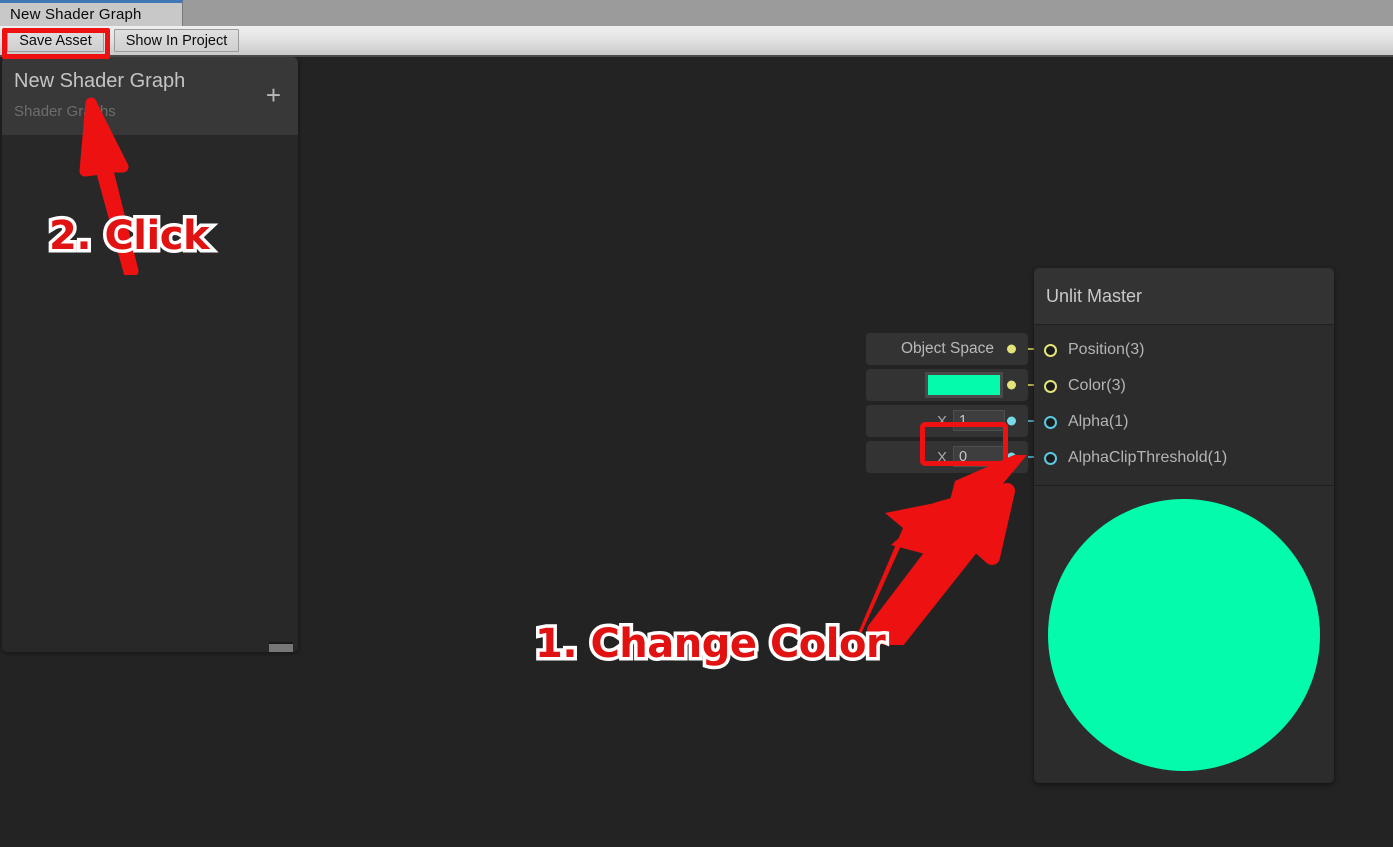 Image resolution: width=1393 pixels, height=847 pixels. Describe the element at coordinates (942, 421) in the screenshot. I see `alpha-axis-label: X` at that location.